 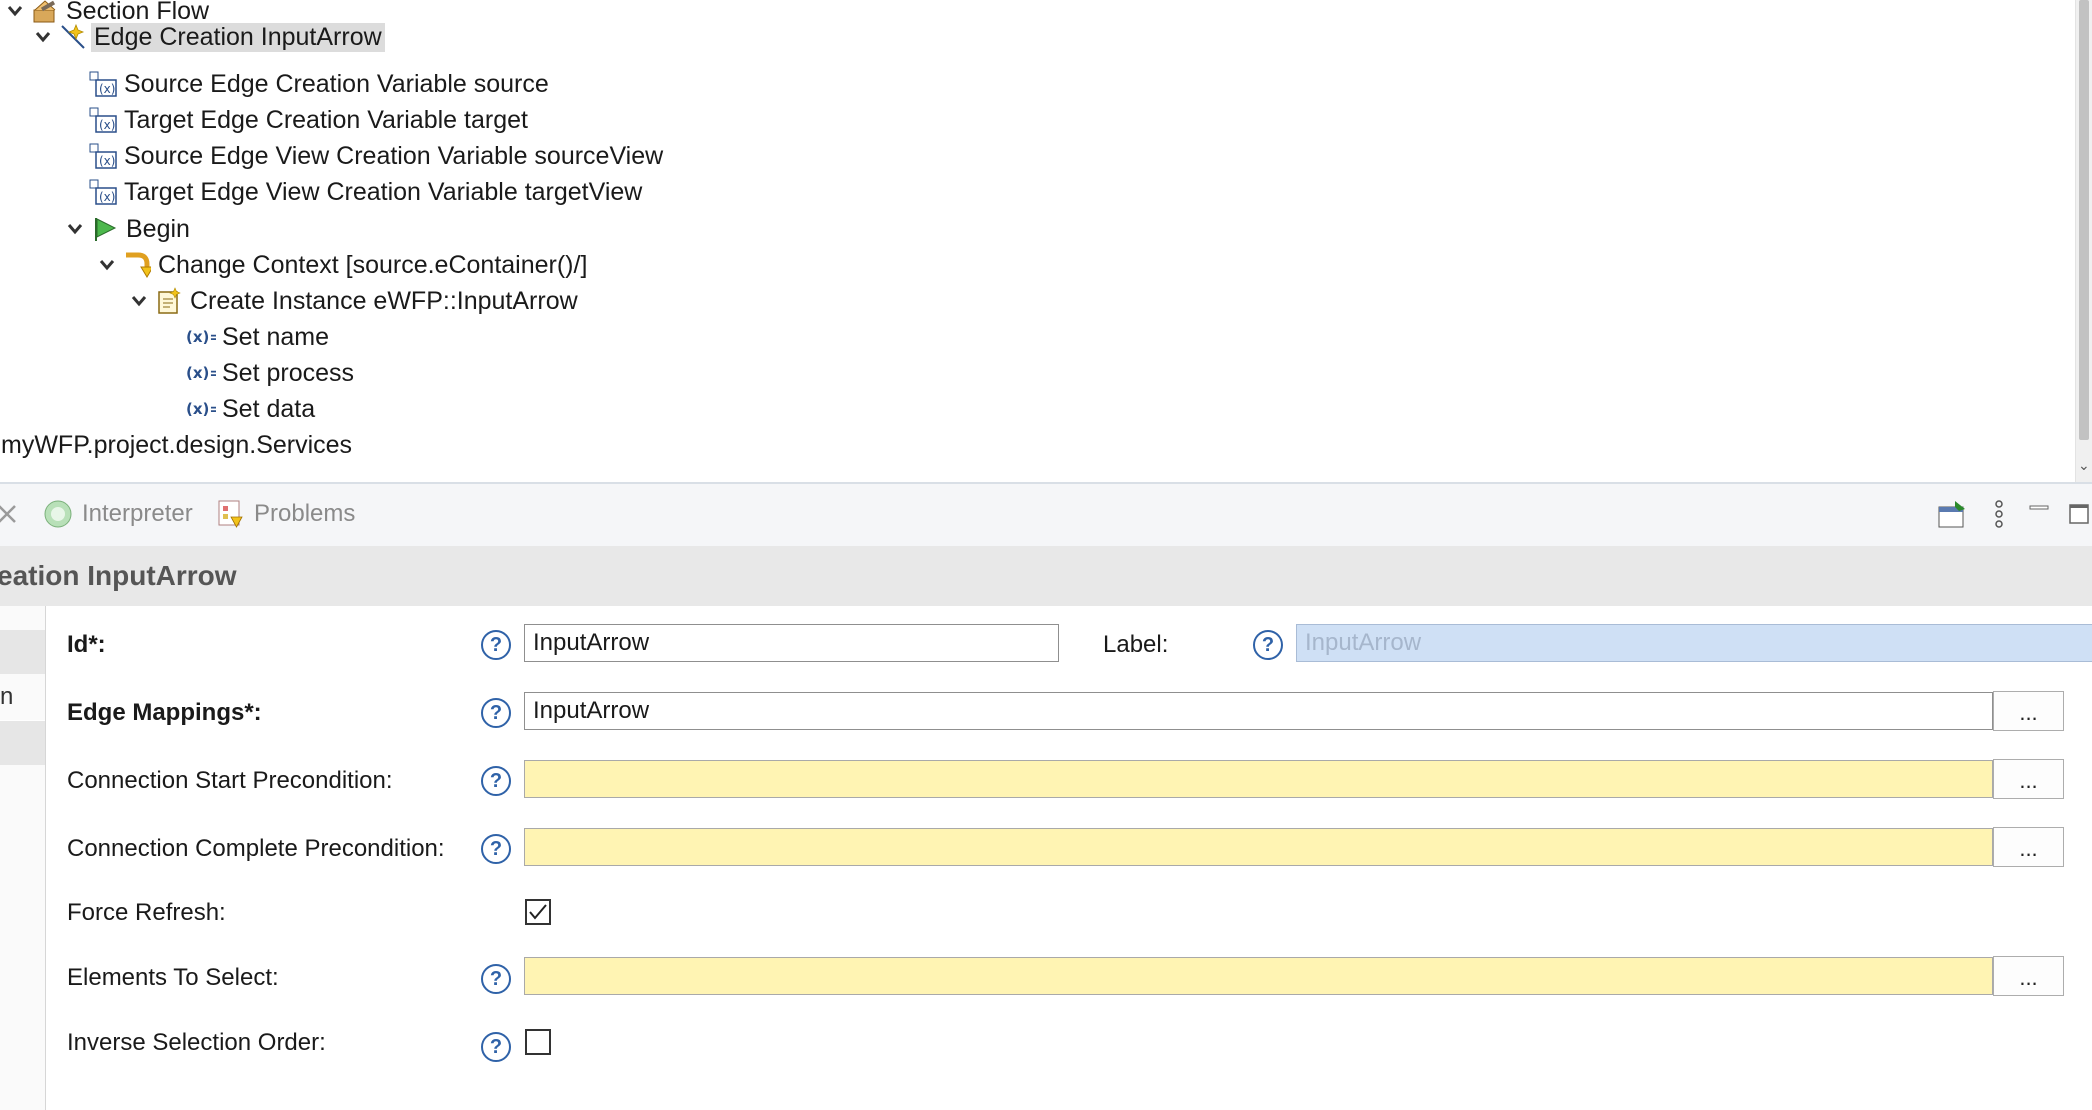 I want to click on tree-item-label: Change Context [source.eContainer()/], so click(x=373, y=264).